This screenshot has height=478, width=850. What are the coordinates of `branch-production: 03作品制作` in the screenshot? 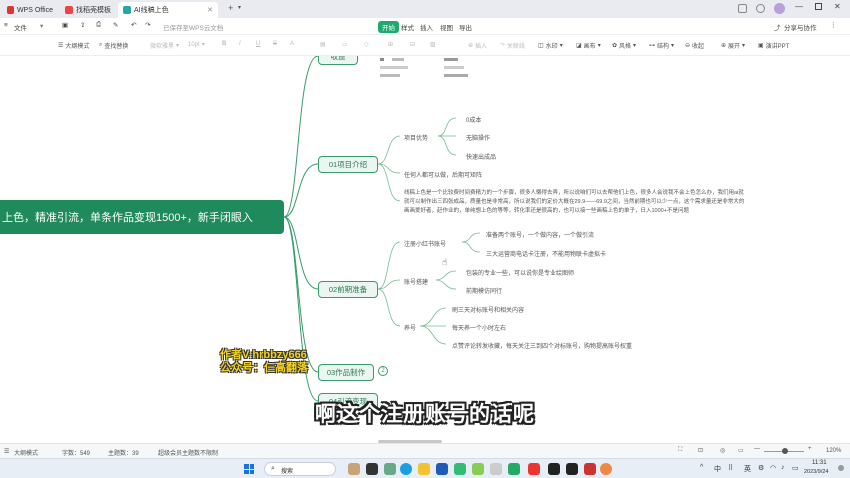 It's located at (346, 372).